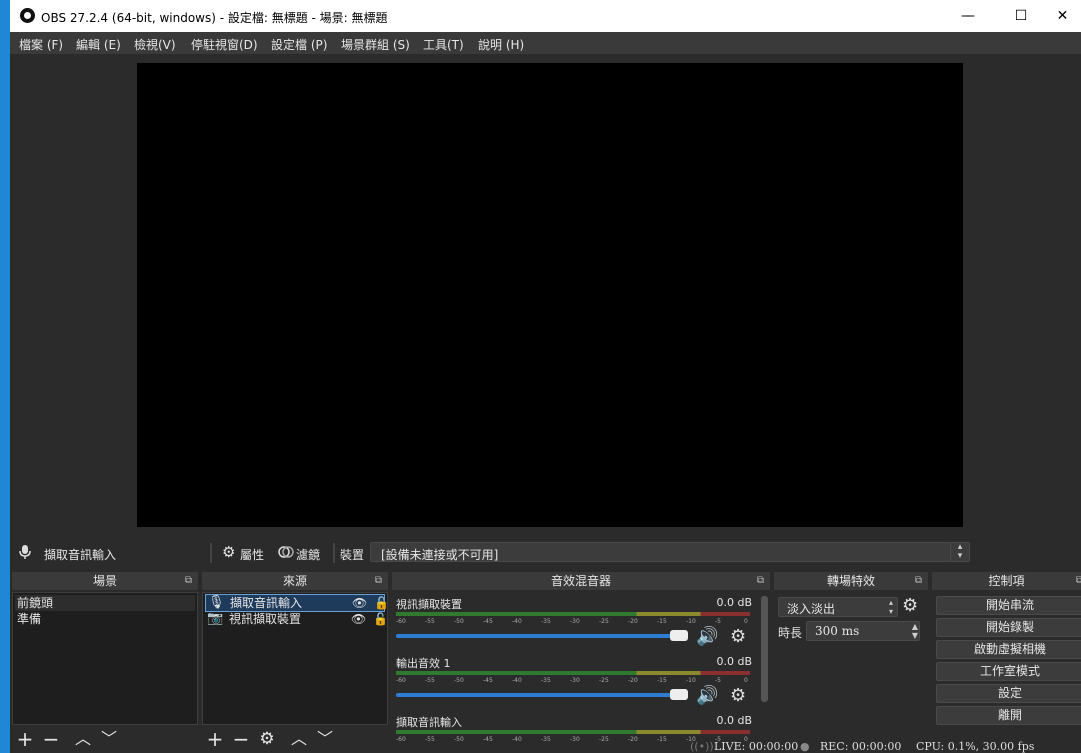  I want to click on tick-label: -40, so click(517, 680).